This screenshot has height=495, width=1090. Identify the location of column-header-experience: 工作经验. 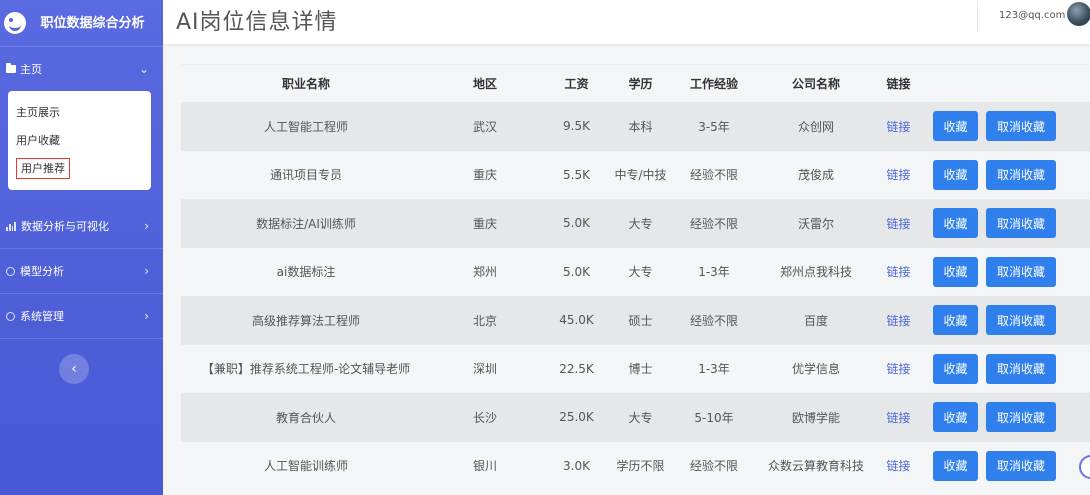
(713, 84).